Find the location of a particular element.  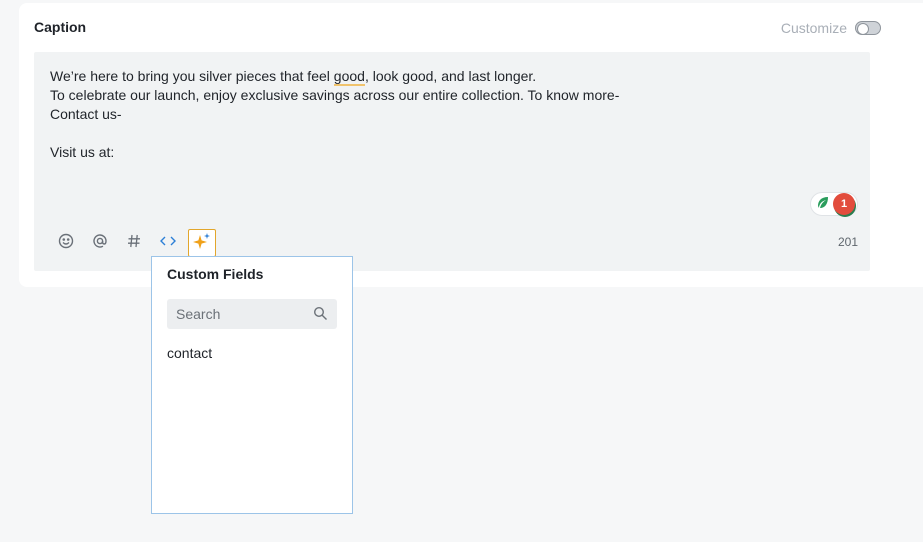

caption-title: Caption is located at coordinates (60, 27).